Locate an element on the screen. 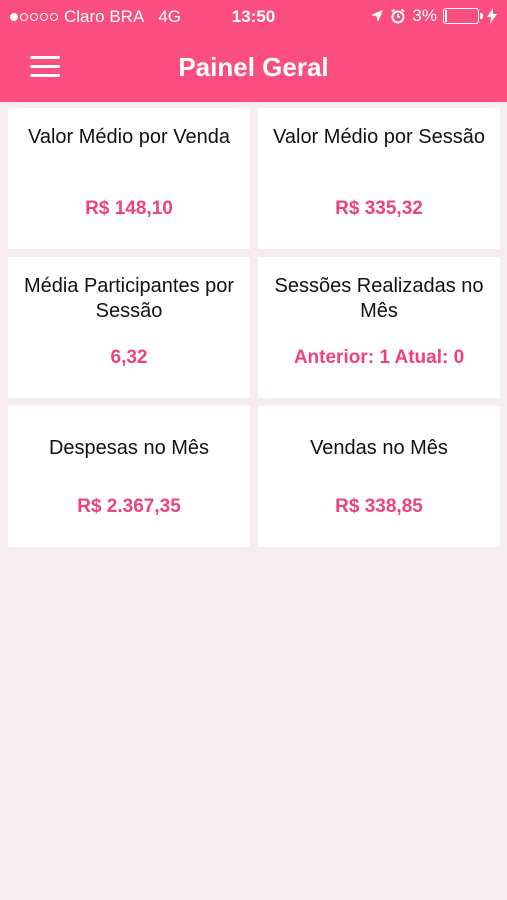 The height and width of the screenshot is (900, 507). card-label: Valor Médio por Venda is located at coordinates (129, 137).